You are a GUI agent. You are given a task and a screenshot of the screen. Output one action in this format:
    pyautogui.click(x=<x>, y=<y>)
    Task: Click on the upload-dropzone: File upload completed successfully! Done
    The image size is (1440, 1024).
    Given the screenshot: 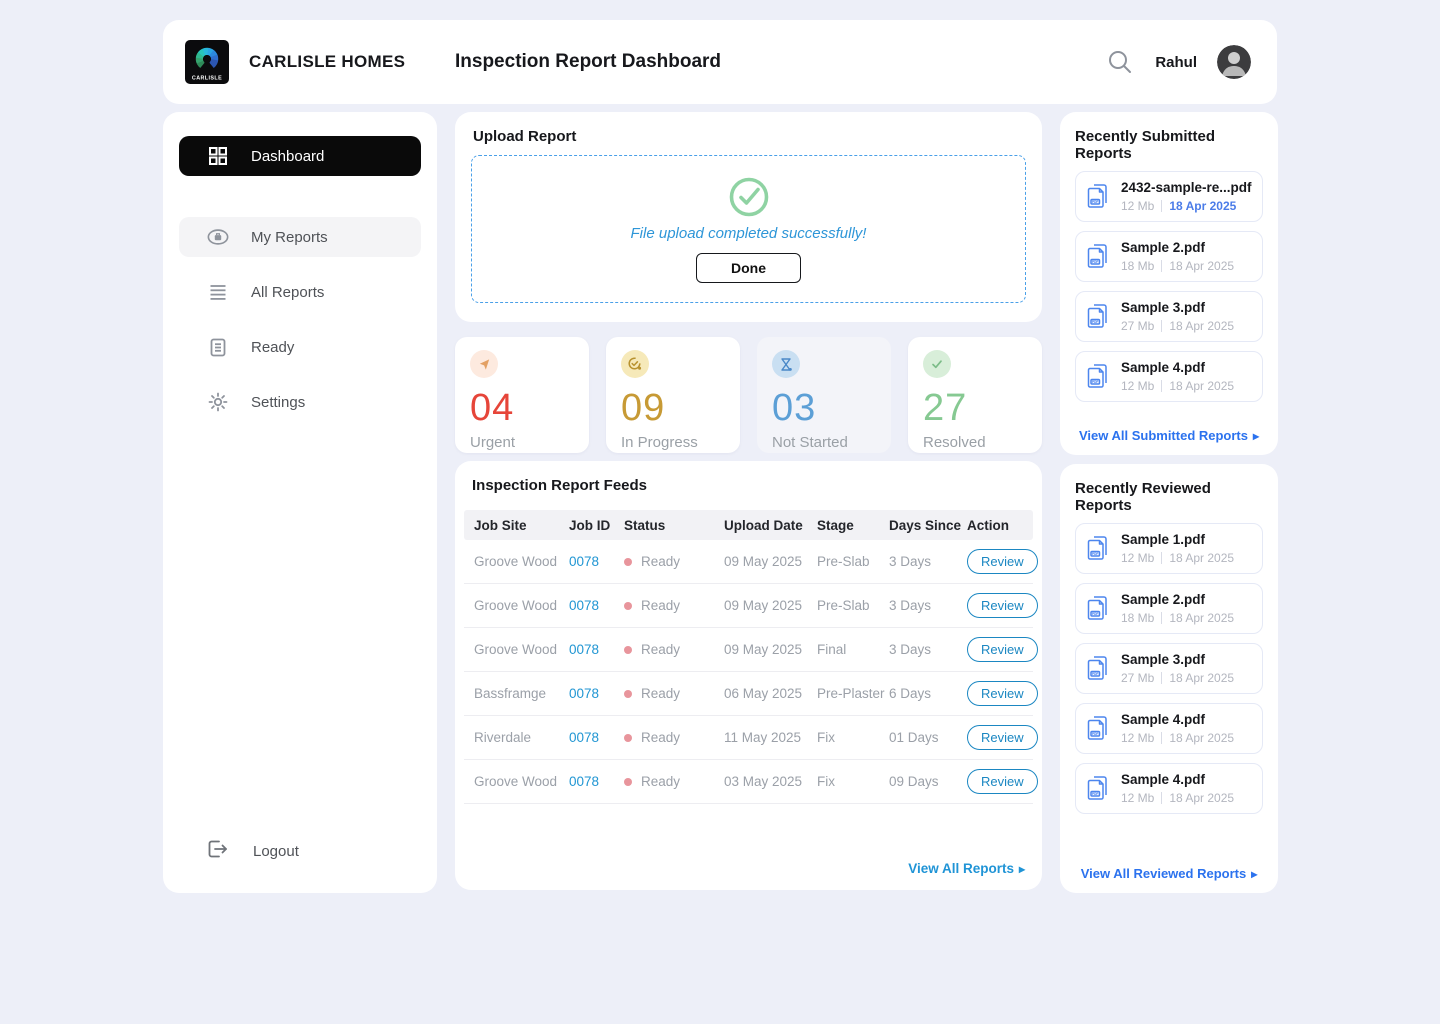 What is the action you would take?
    pyautogui.click(x=748, y=229)
    